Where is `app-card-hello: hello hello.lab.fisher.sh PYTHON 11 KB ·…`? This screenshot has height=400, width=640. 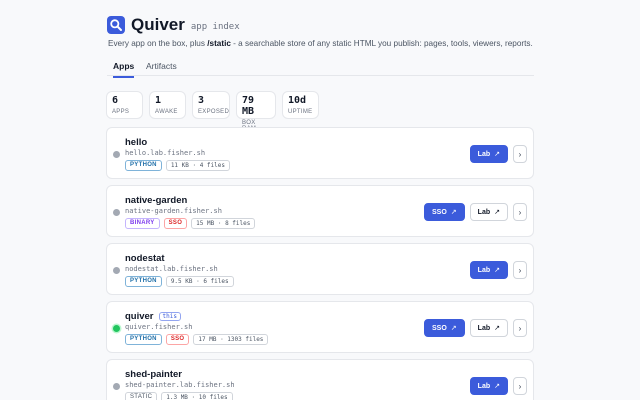 app-card-hello: hello hello.lab.fisher.sh PYTHON 11 KB ·… is located at coordinates (320, 153).